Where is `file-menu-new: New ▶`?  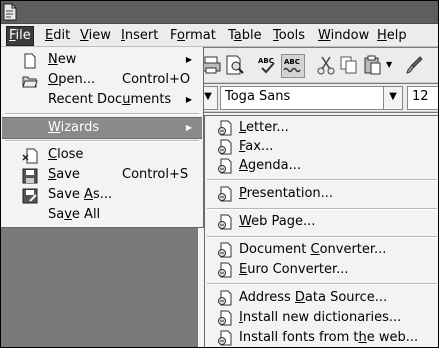 file-menu-new: New ▶ is located at coordinates (102, 60).